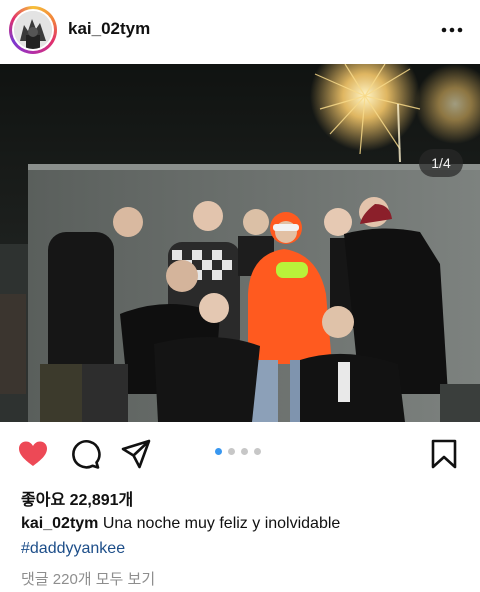 The height and width of the screenshot is (592, 480). Describe the element at coordinates (77, 498) in the screenshot. I see `like-count: 좋아요 22,891개` at that location.